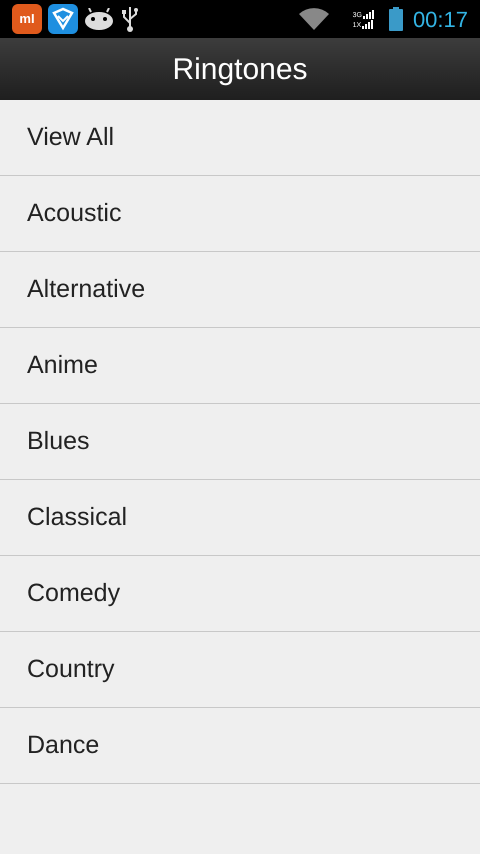 This screenshot has width=480, height=854. Describe the element at coordinates (440, 20) in the screenshot. I see `clock: 00:17` at that location.